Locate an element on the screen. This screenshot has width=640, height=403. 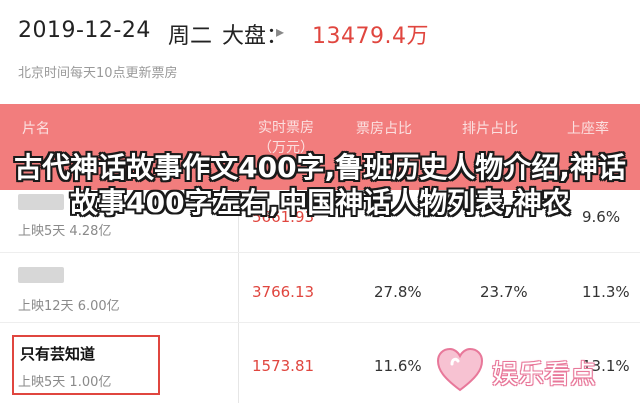
release-info: 上映12天 6.00亿 is located at coordinates (69, 306).